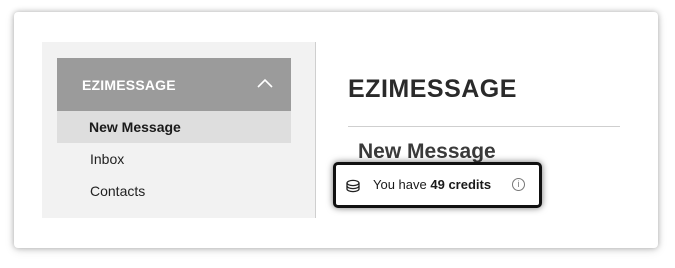 The height and width of the screenshot is (268, 675). Describe the element at coordinates (174, 191) in the screenshot. I see `sidebar-item-contacts: Contacts` at that location.